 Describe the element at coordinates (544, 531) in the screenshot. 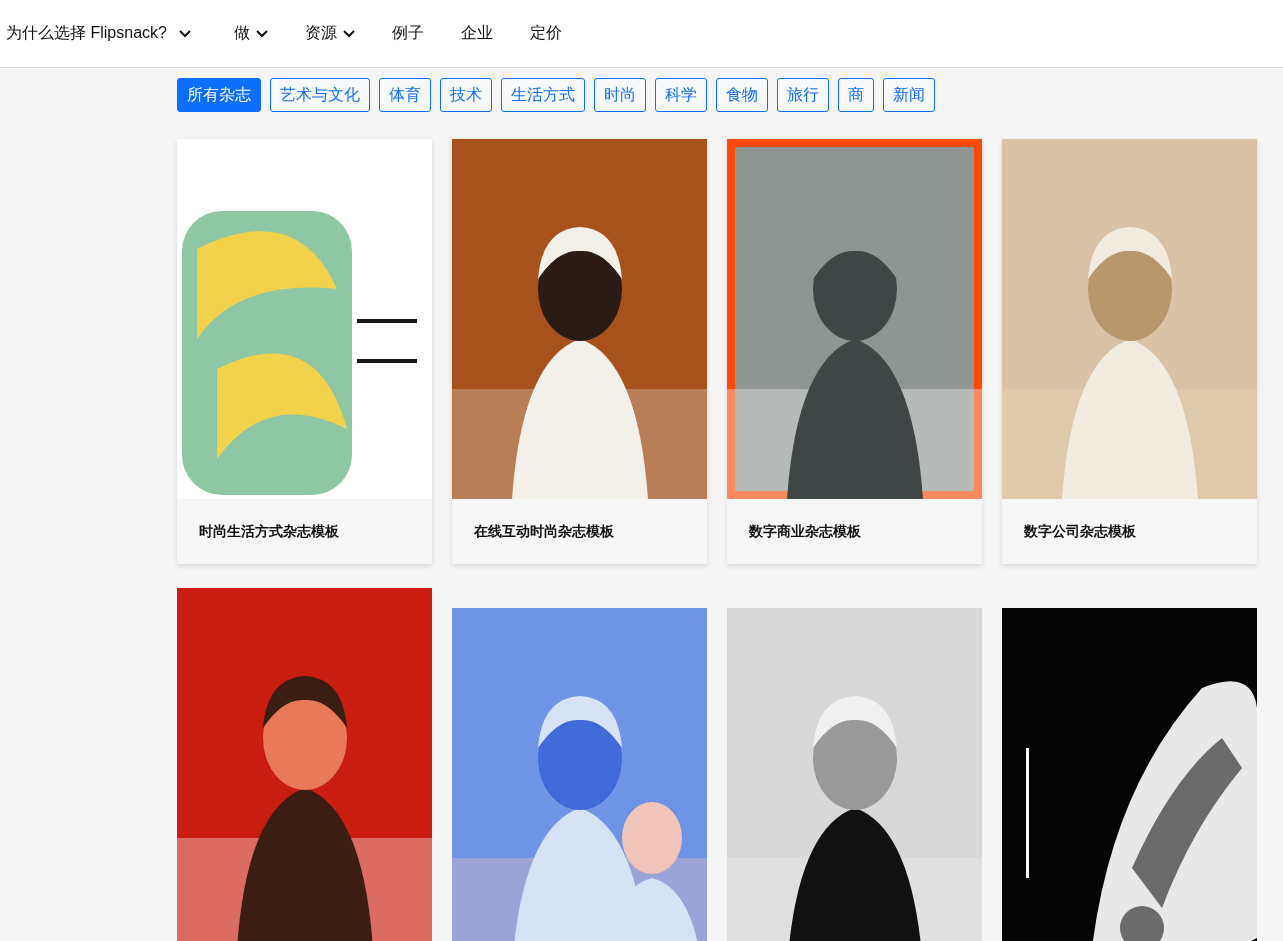

I see `card-title: 在线互动时尚杂志模板` at that location.